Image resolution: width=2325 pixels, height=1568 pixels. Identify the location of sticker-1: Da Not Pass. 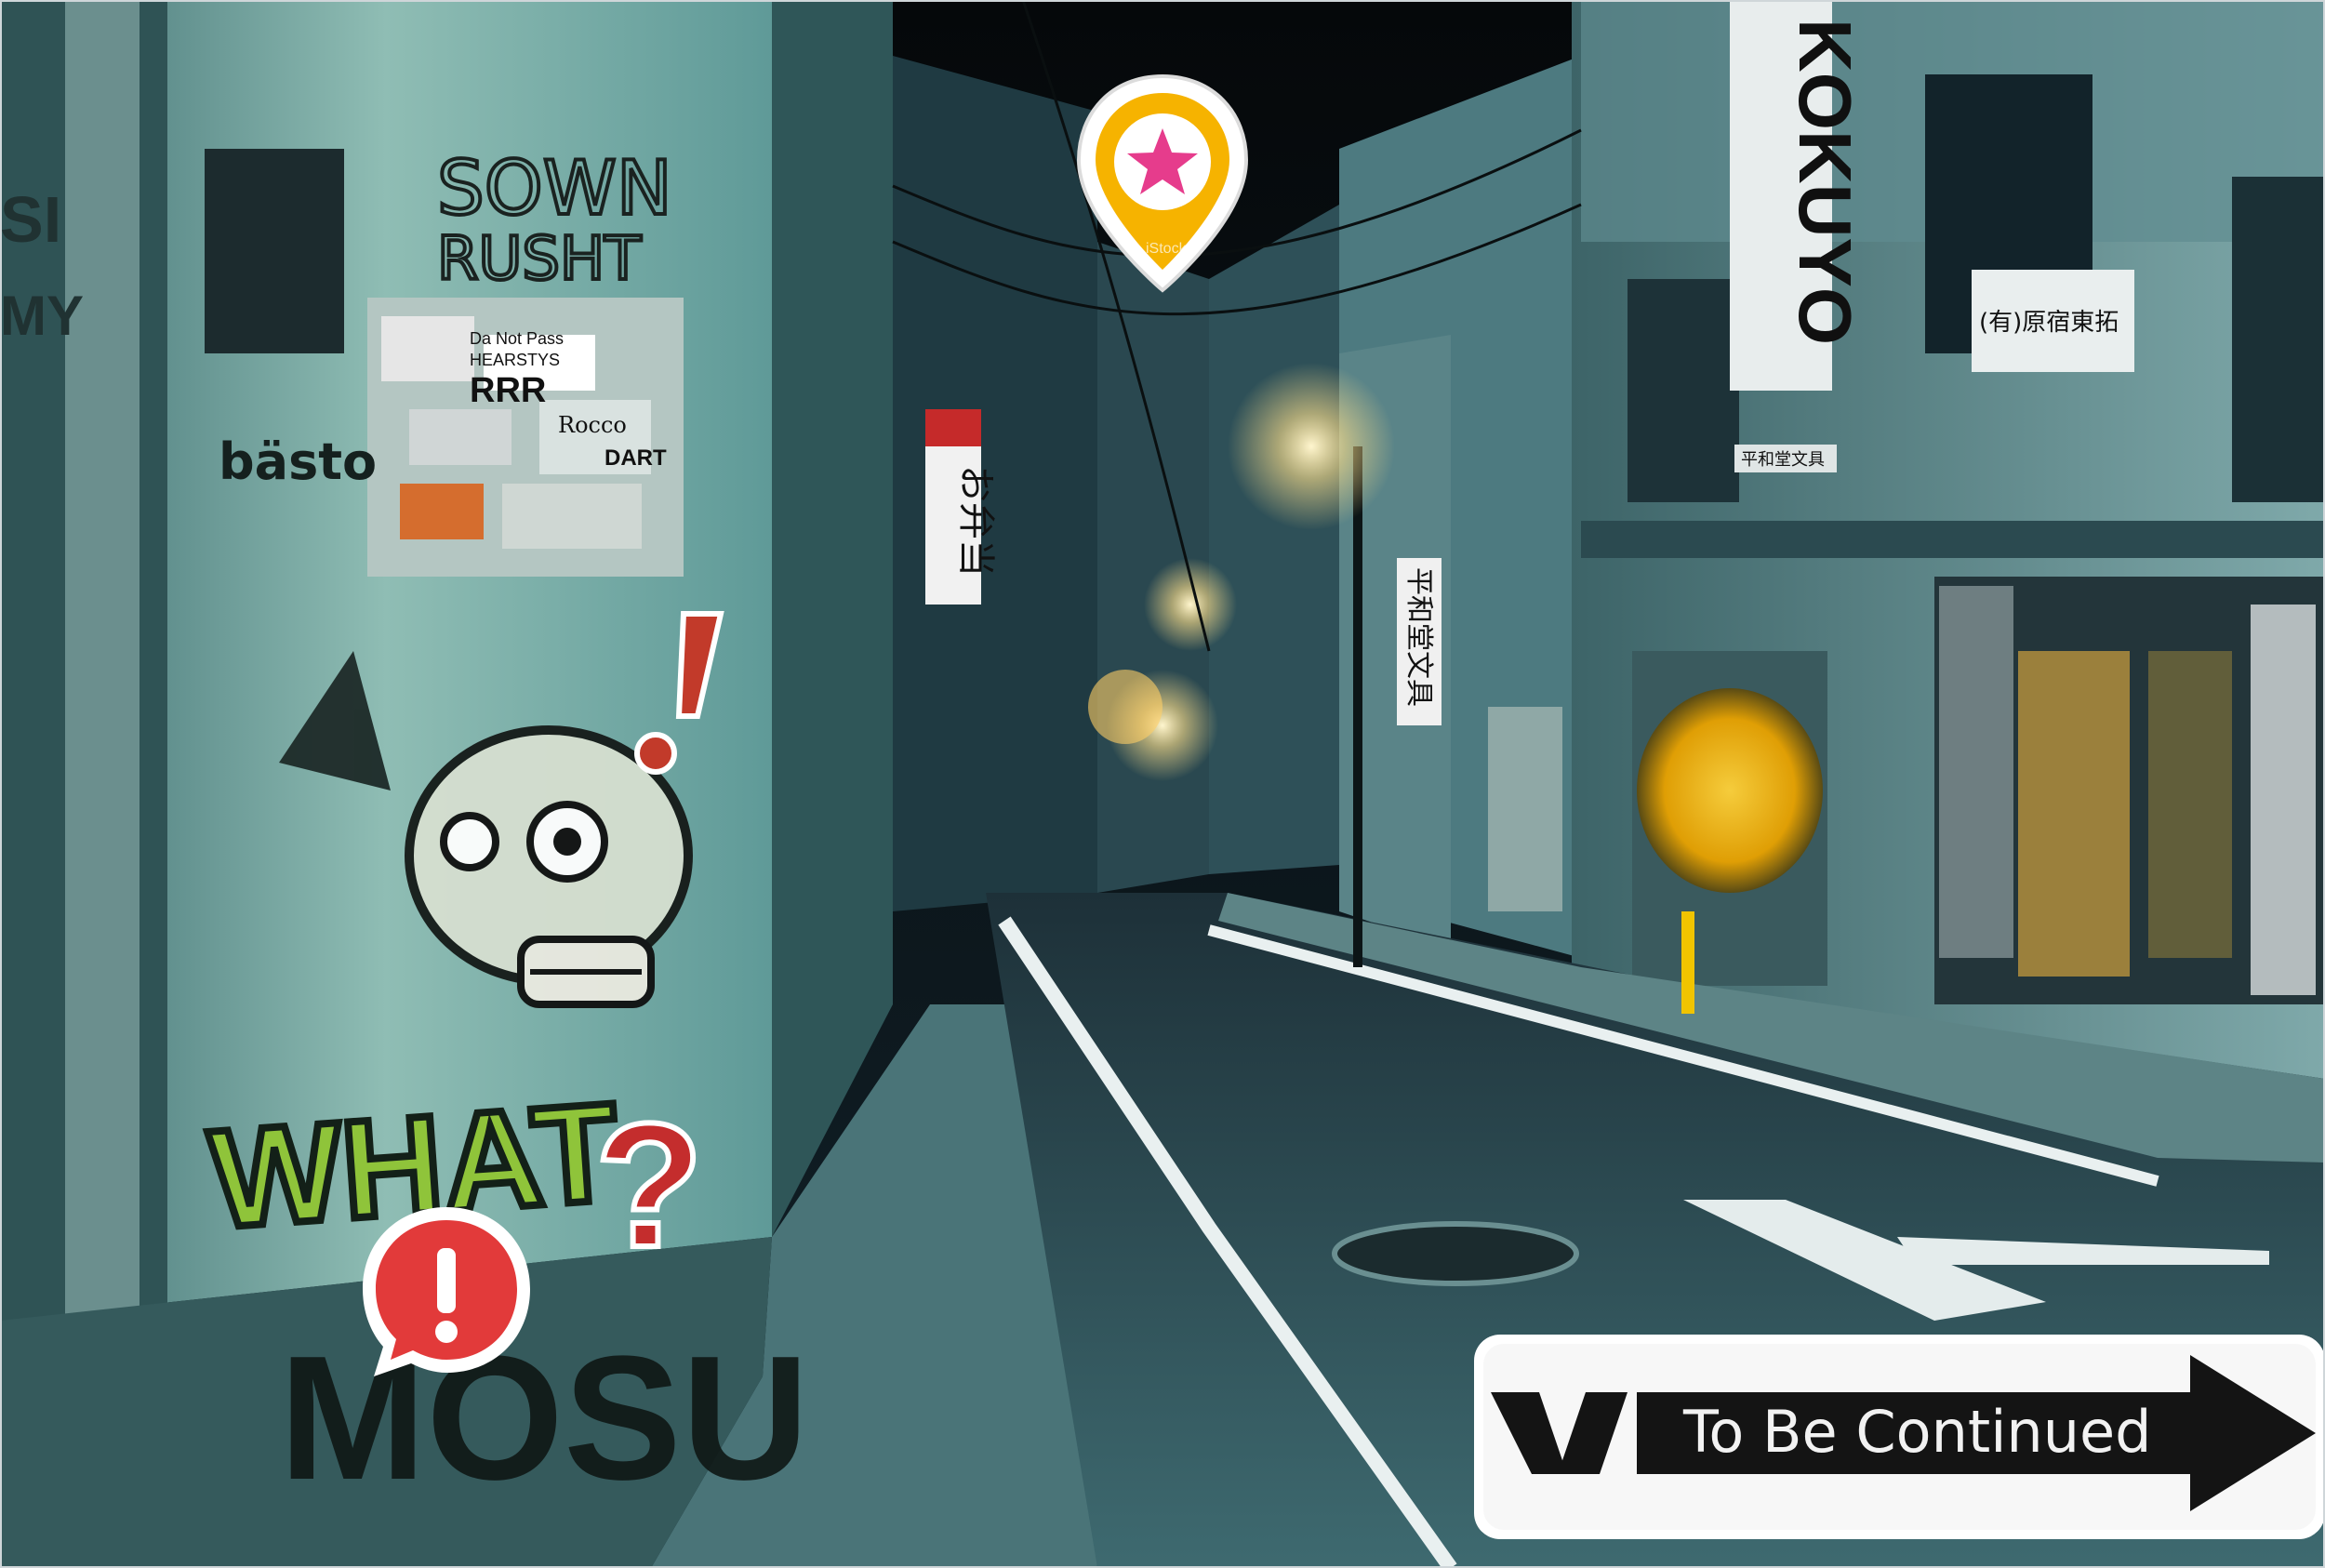
(517, 338).